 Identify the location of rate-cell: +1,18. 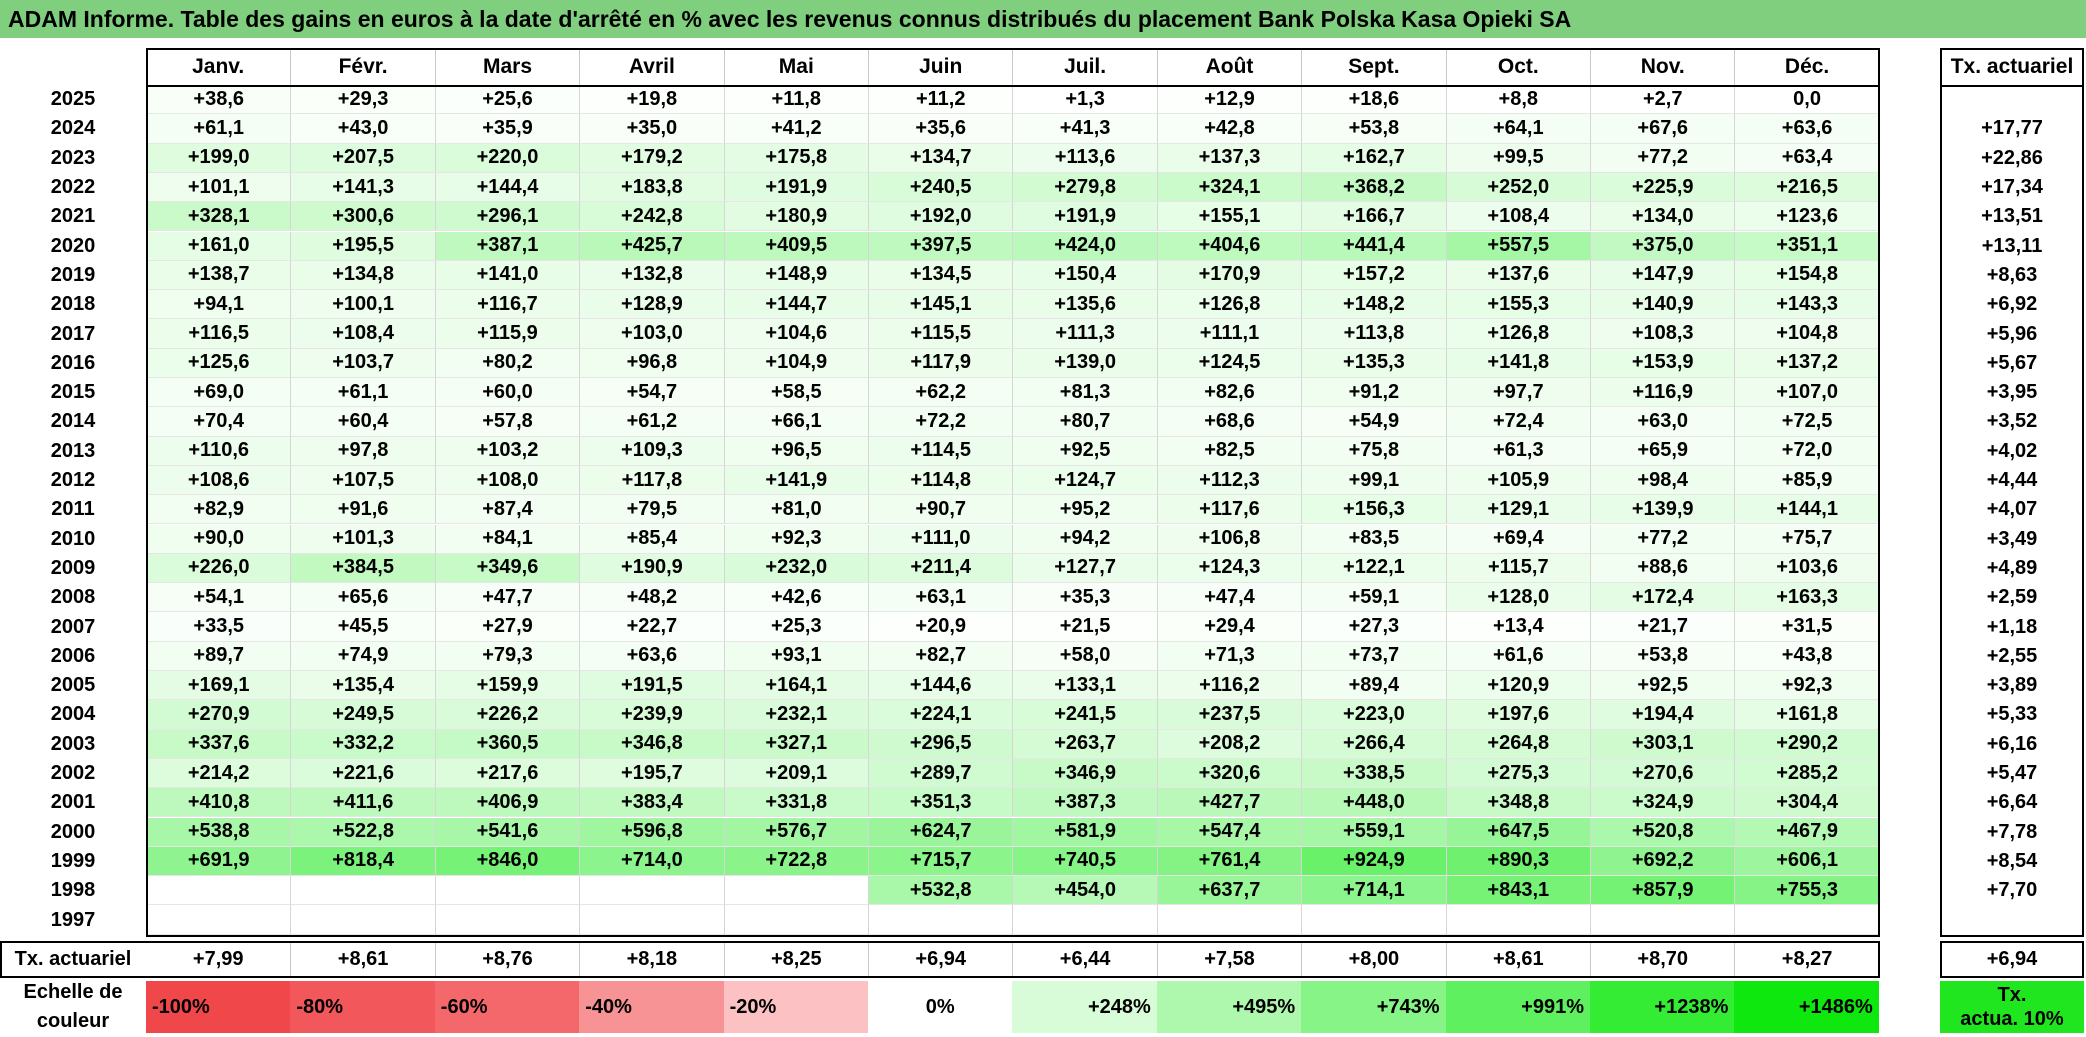
(2012, 627).